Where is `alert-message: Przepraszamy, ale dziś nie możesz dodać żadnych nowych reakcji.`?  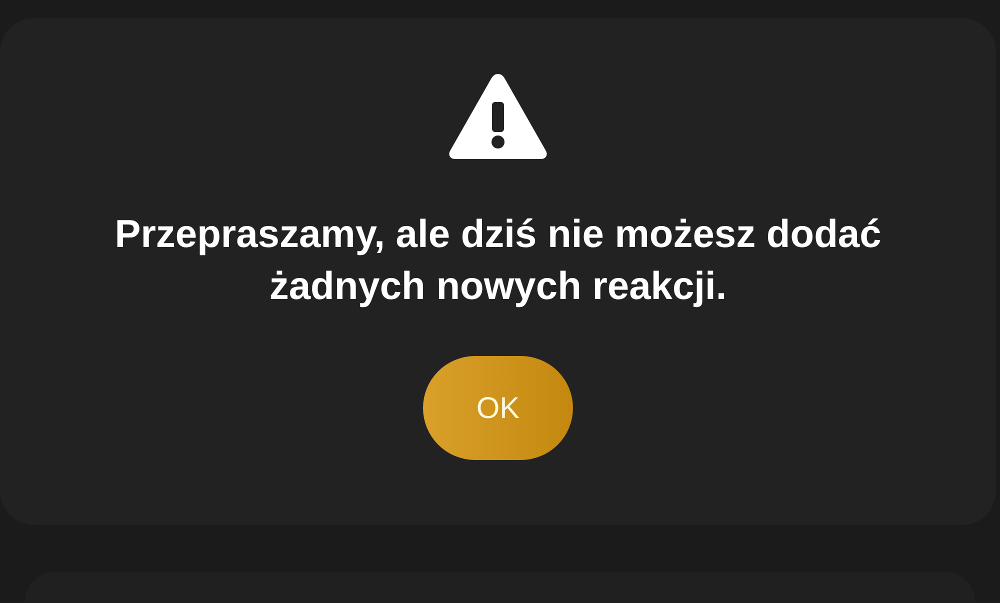
alert-message: Przepraszamy, ale dziś nie możesz dodać żadnych nowych reakcji. is located at coordinates (498, 261).